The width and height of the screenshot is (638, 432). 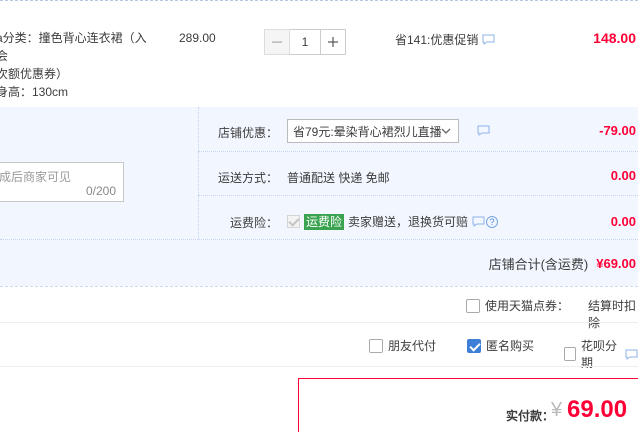 What do you see at coordinates (538, 264) in the screenshot?
I see `shop-total-label: 店铺合计(含运费)` at bounding box center [538, 264].